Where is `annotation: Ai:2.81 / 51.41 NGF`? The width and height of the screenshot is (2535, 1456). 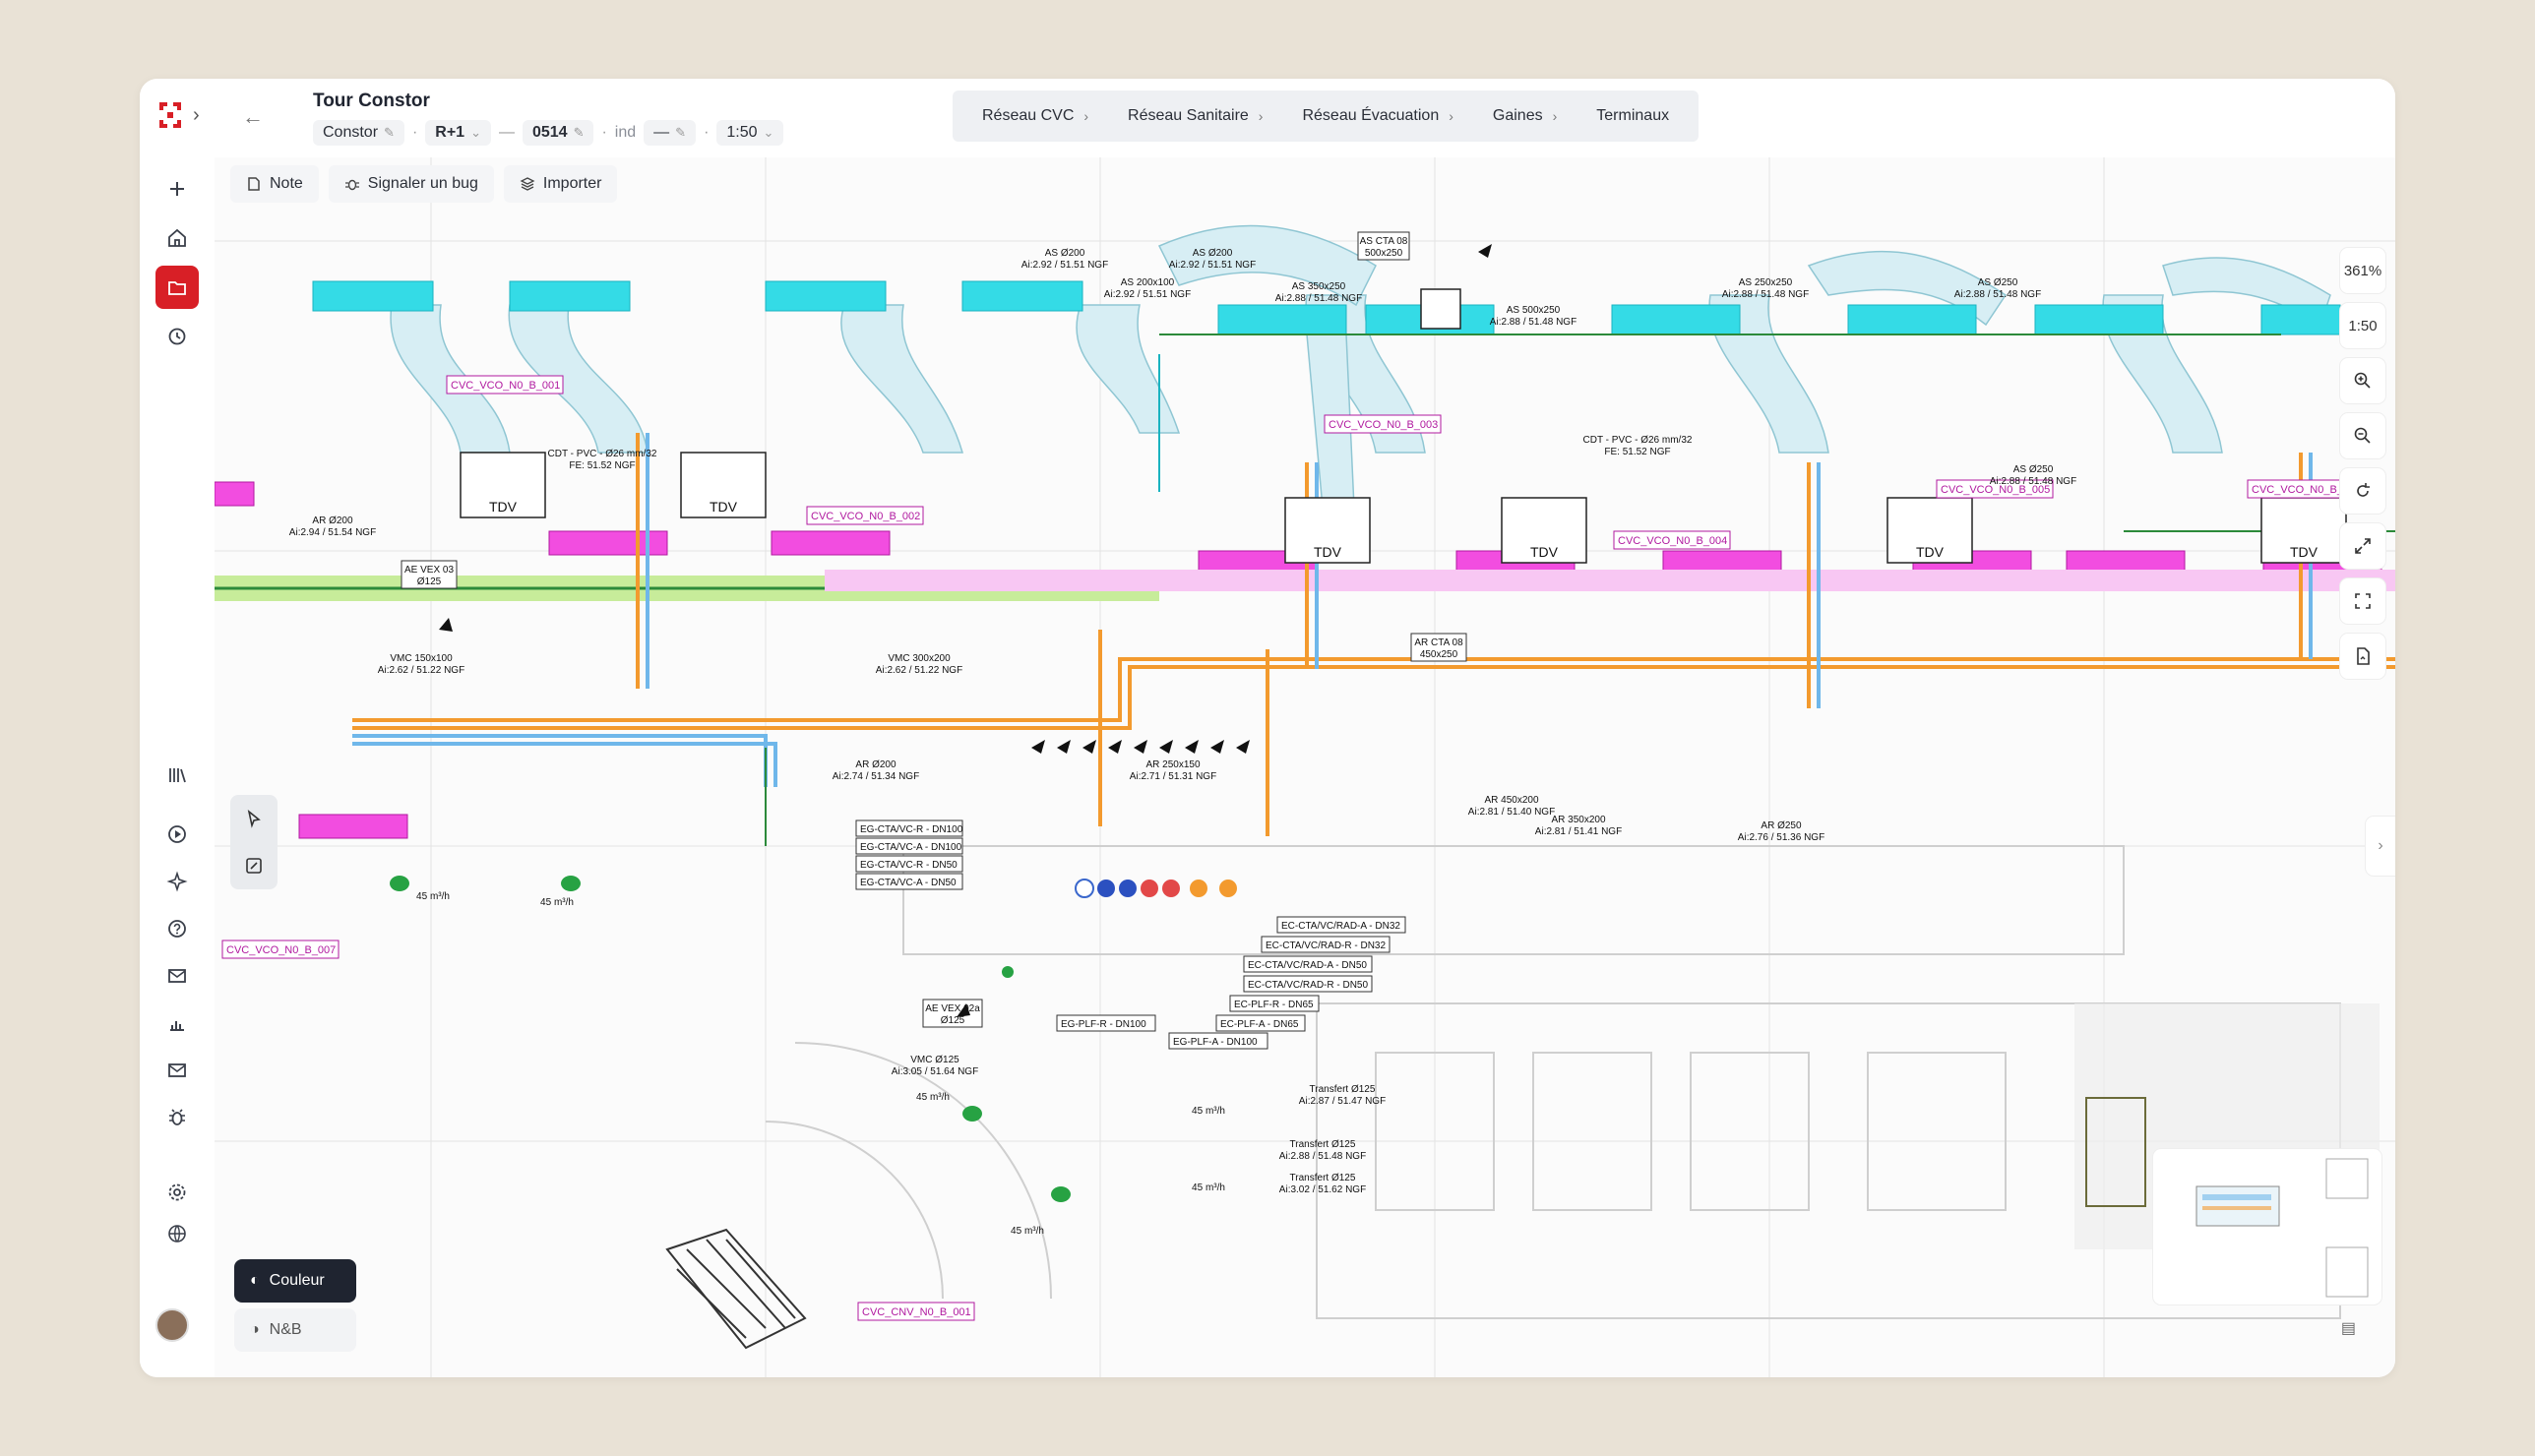 annotation: Ai:2.81 / 51.41 NGF is located at coordinates (1579, 831).